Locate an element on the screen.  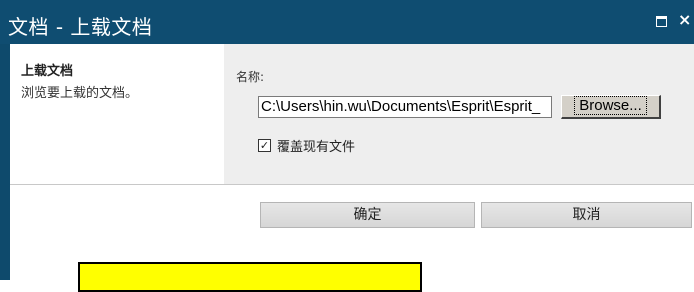
cancel-button: 取消 is located at coordinates (586, 215).